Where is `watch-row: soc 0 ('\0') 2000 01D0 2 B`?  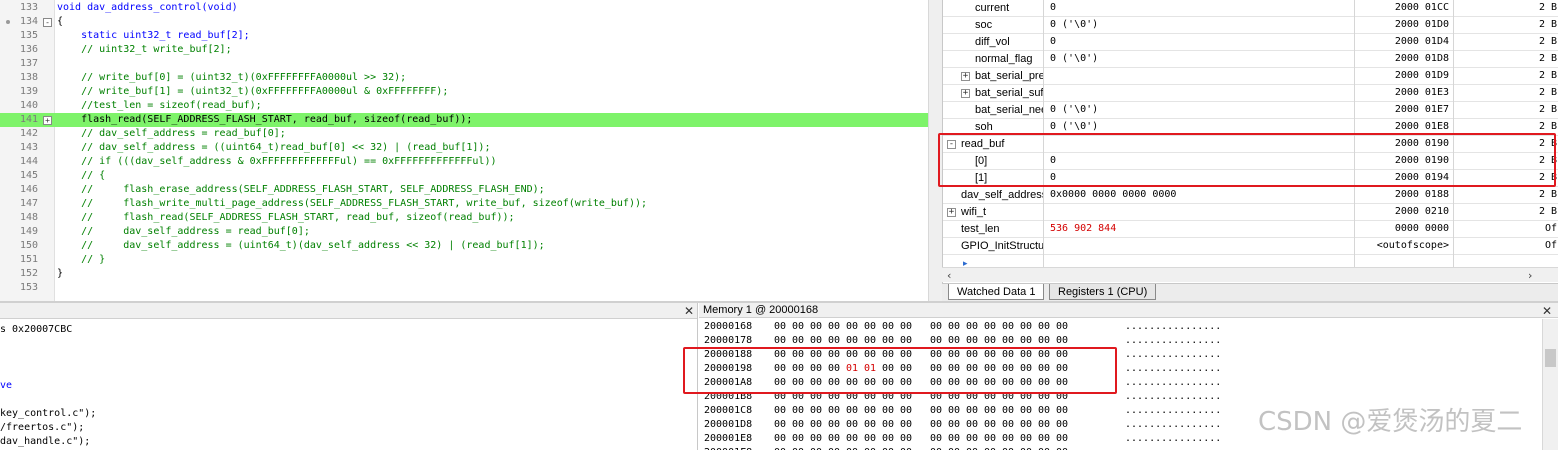
watch-row: soc 0 ('\0') 2000 01D0 2 B is located at coordinates (1250, 25).